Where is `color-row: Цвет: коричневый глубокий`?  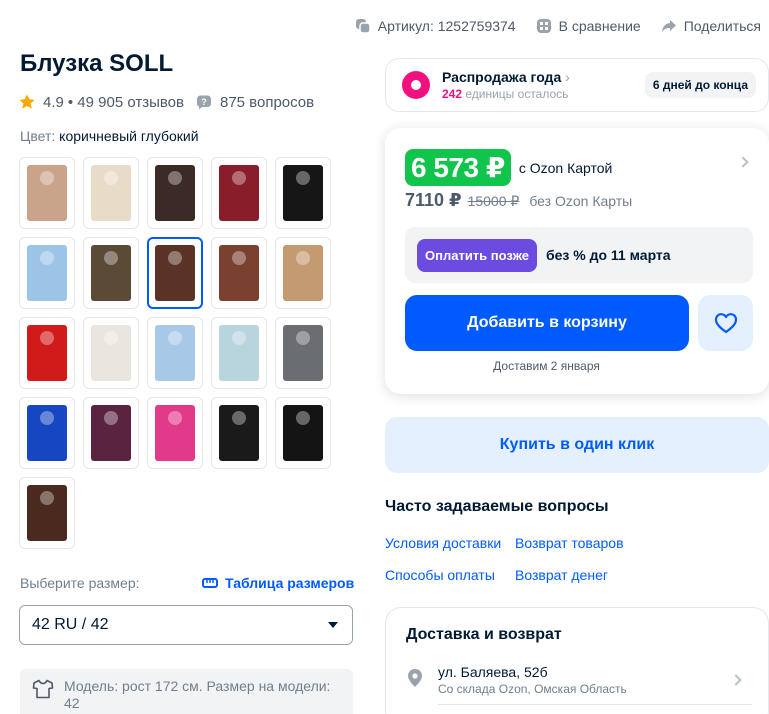
color-row: Цвет: коричневый глубокий is located at coordinates (109, 136).